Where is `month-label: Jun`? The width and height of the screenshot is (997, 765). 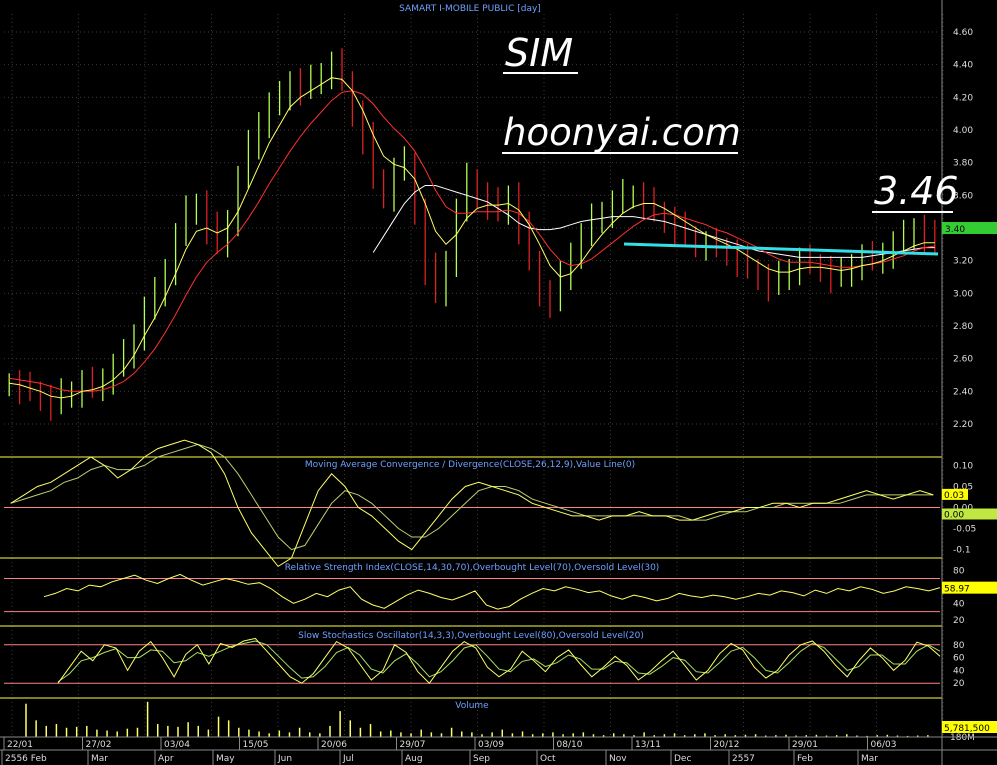
month-label: Jun is located at coordinates (284, 759).